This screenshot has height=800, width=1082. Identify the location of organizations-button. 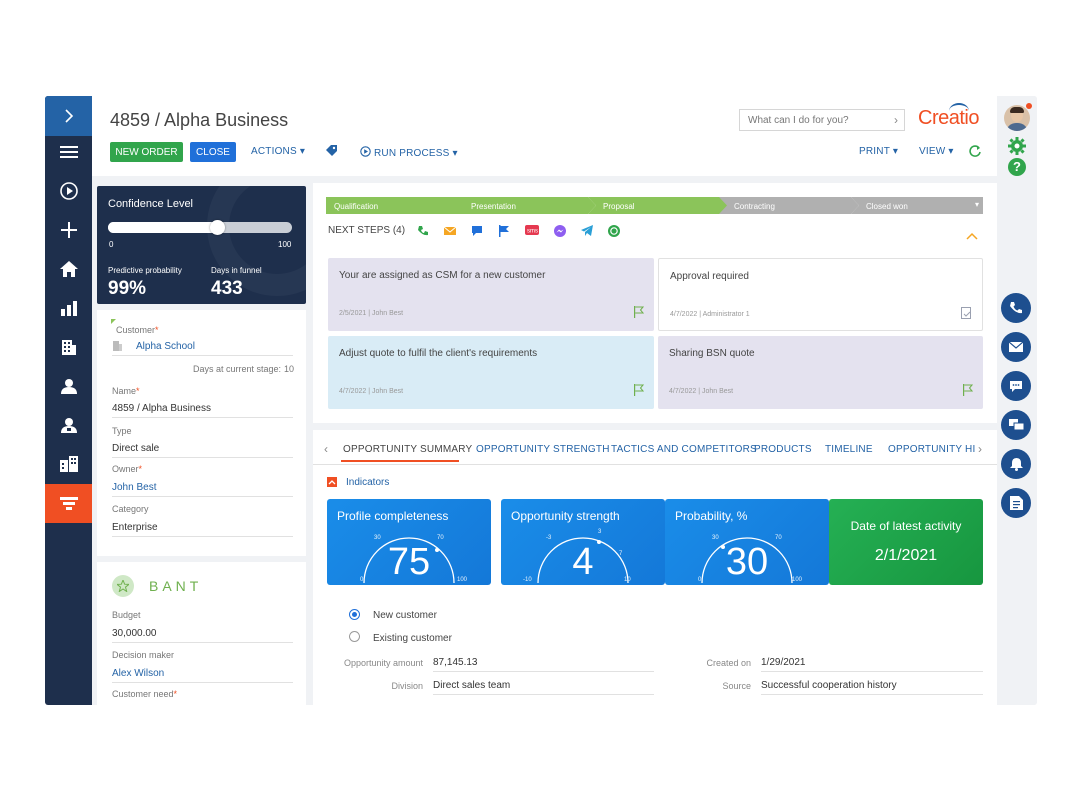
(68, 463).